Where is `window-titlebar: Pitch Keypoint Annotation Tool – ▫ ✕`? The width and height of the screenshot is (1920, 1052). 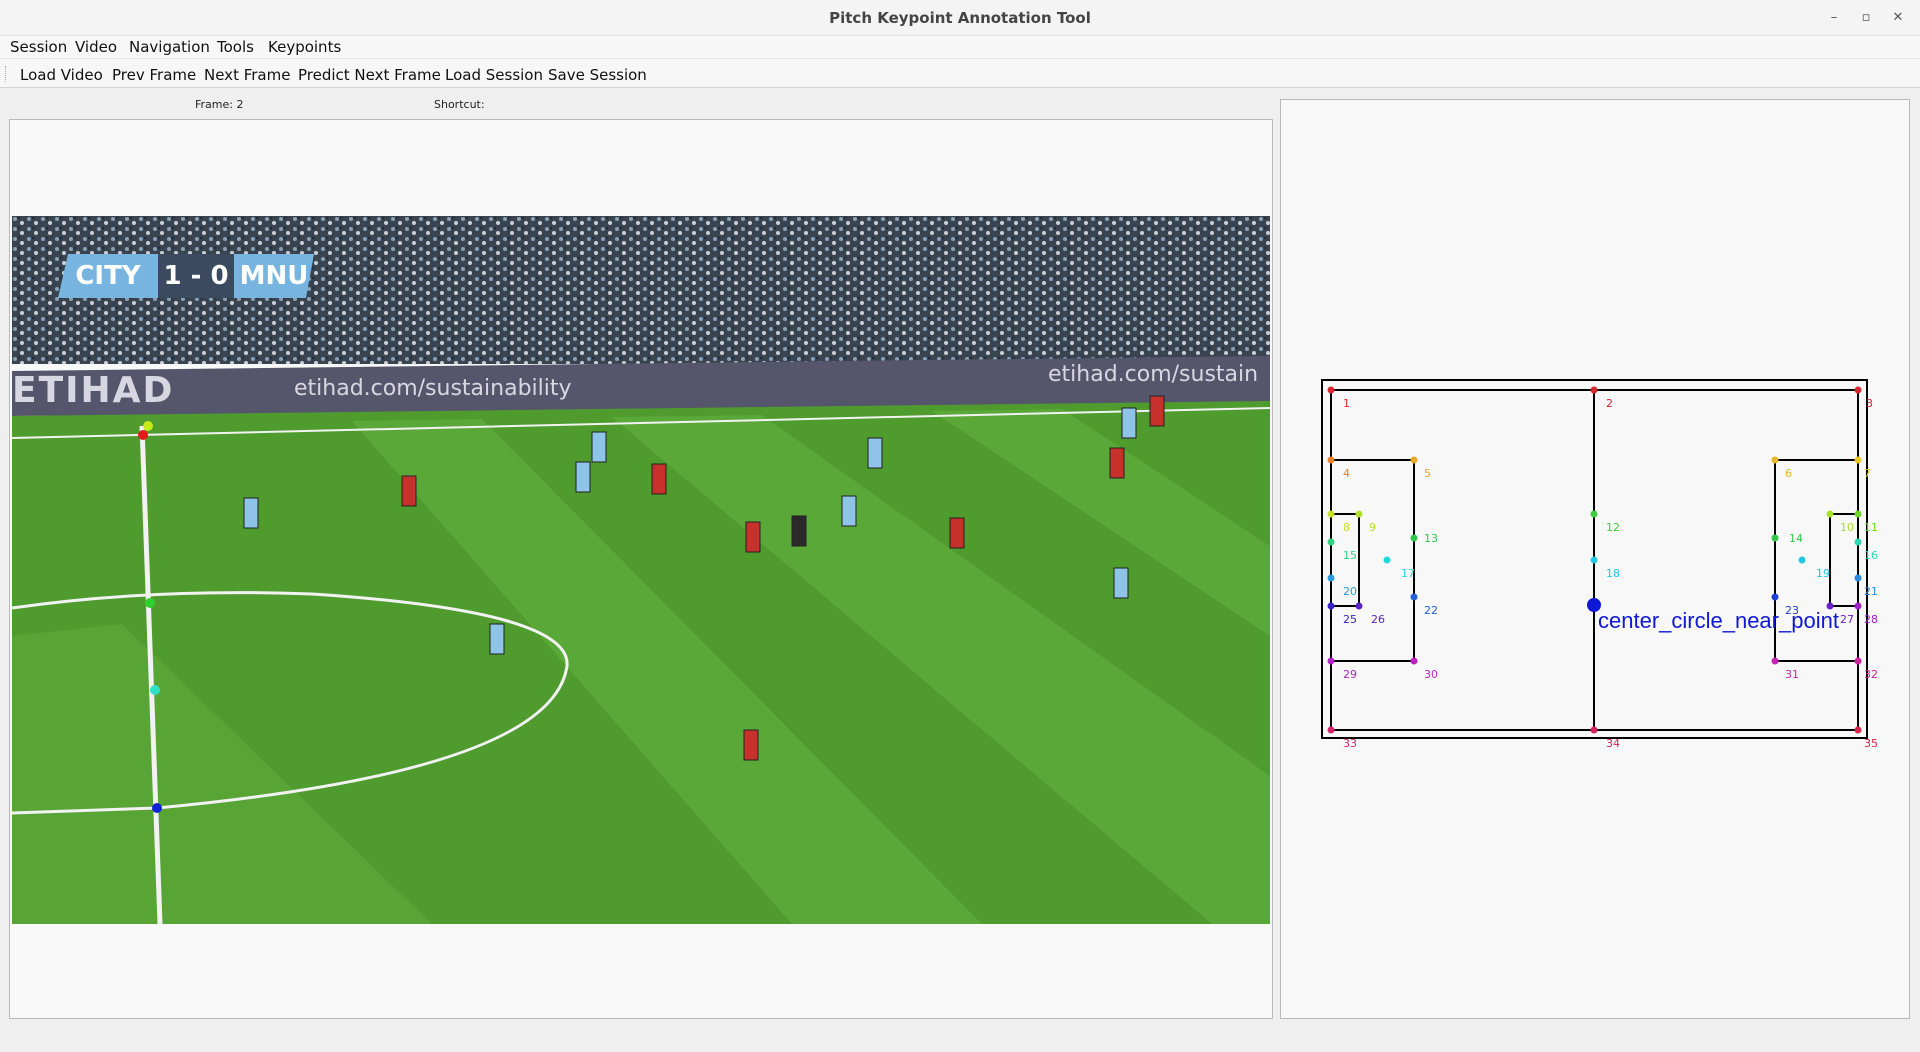
window-titlebar: Pitch Keypoint Annotation Tool – ▫ ✕ is located at coordinates (960, 18).